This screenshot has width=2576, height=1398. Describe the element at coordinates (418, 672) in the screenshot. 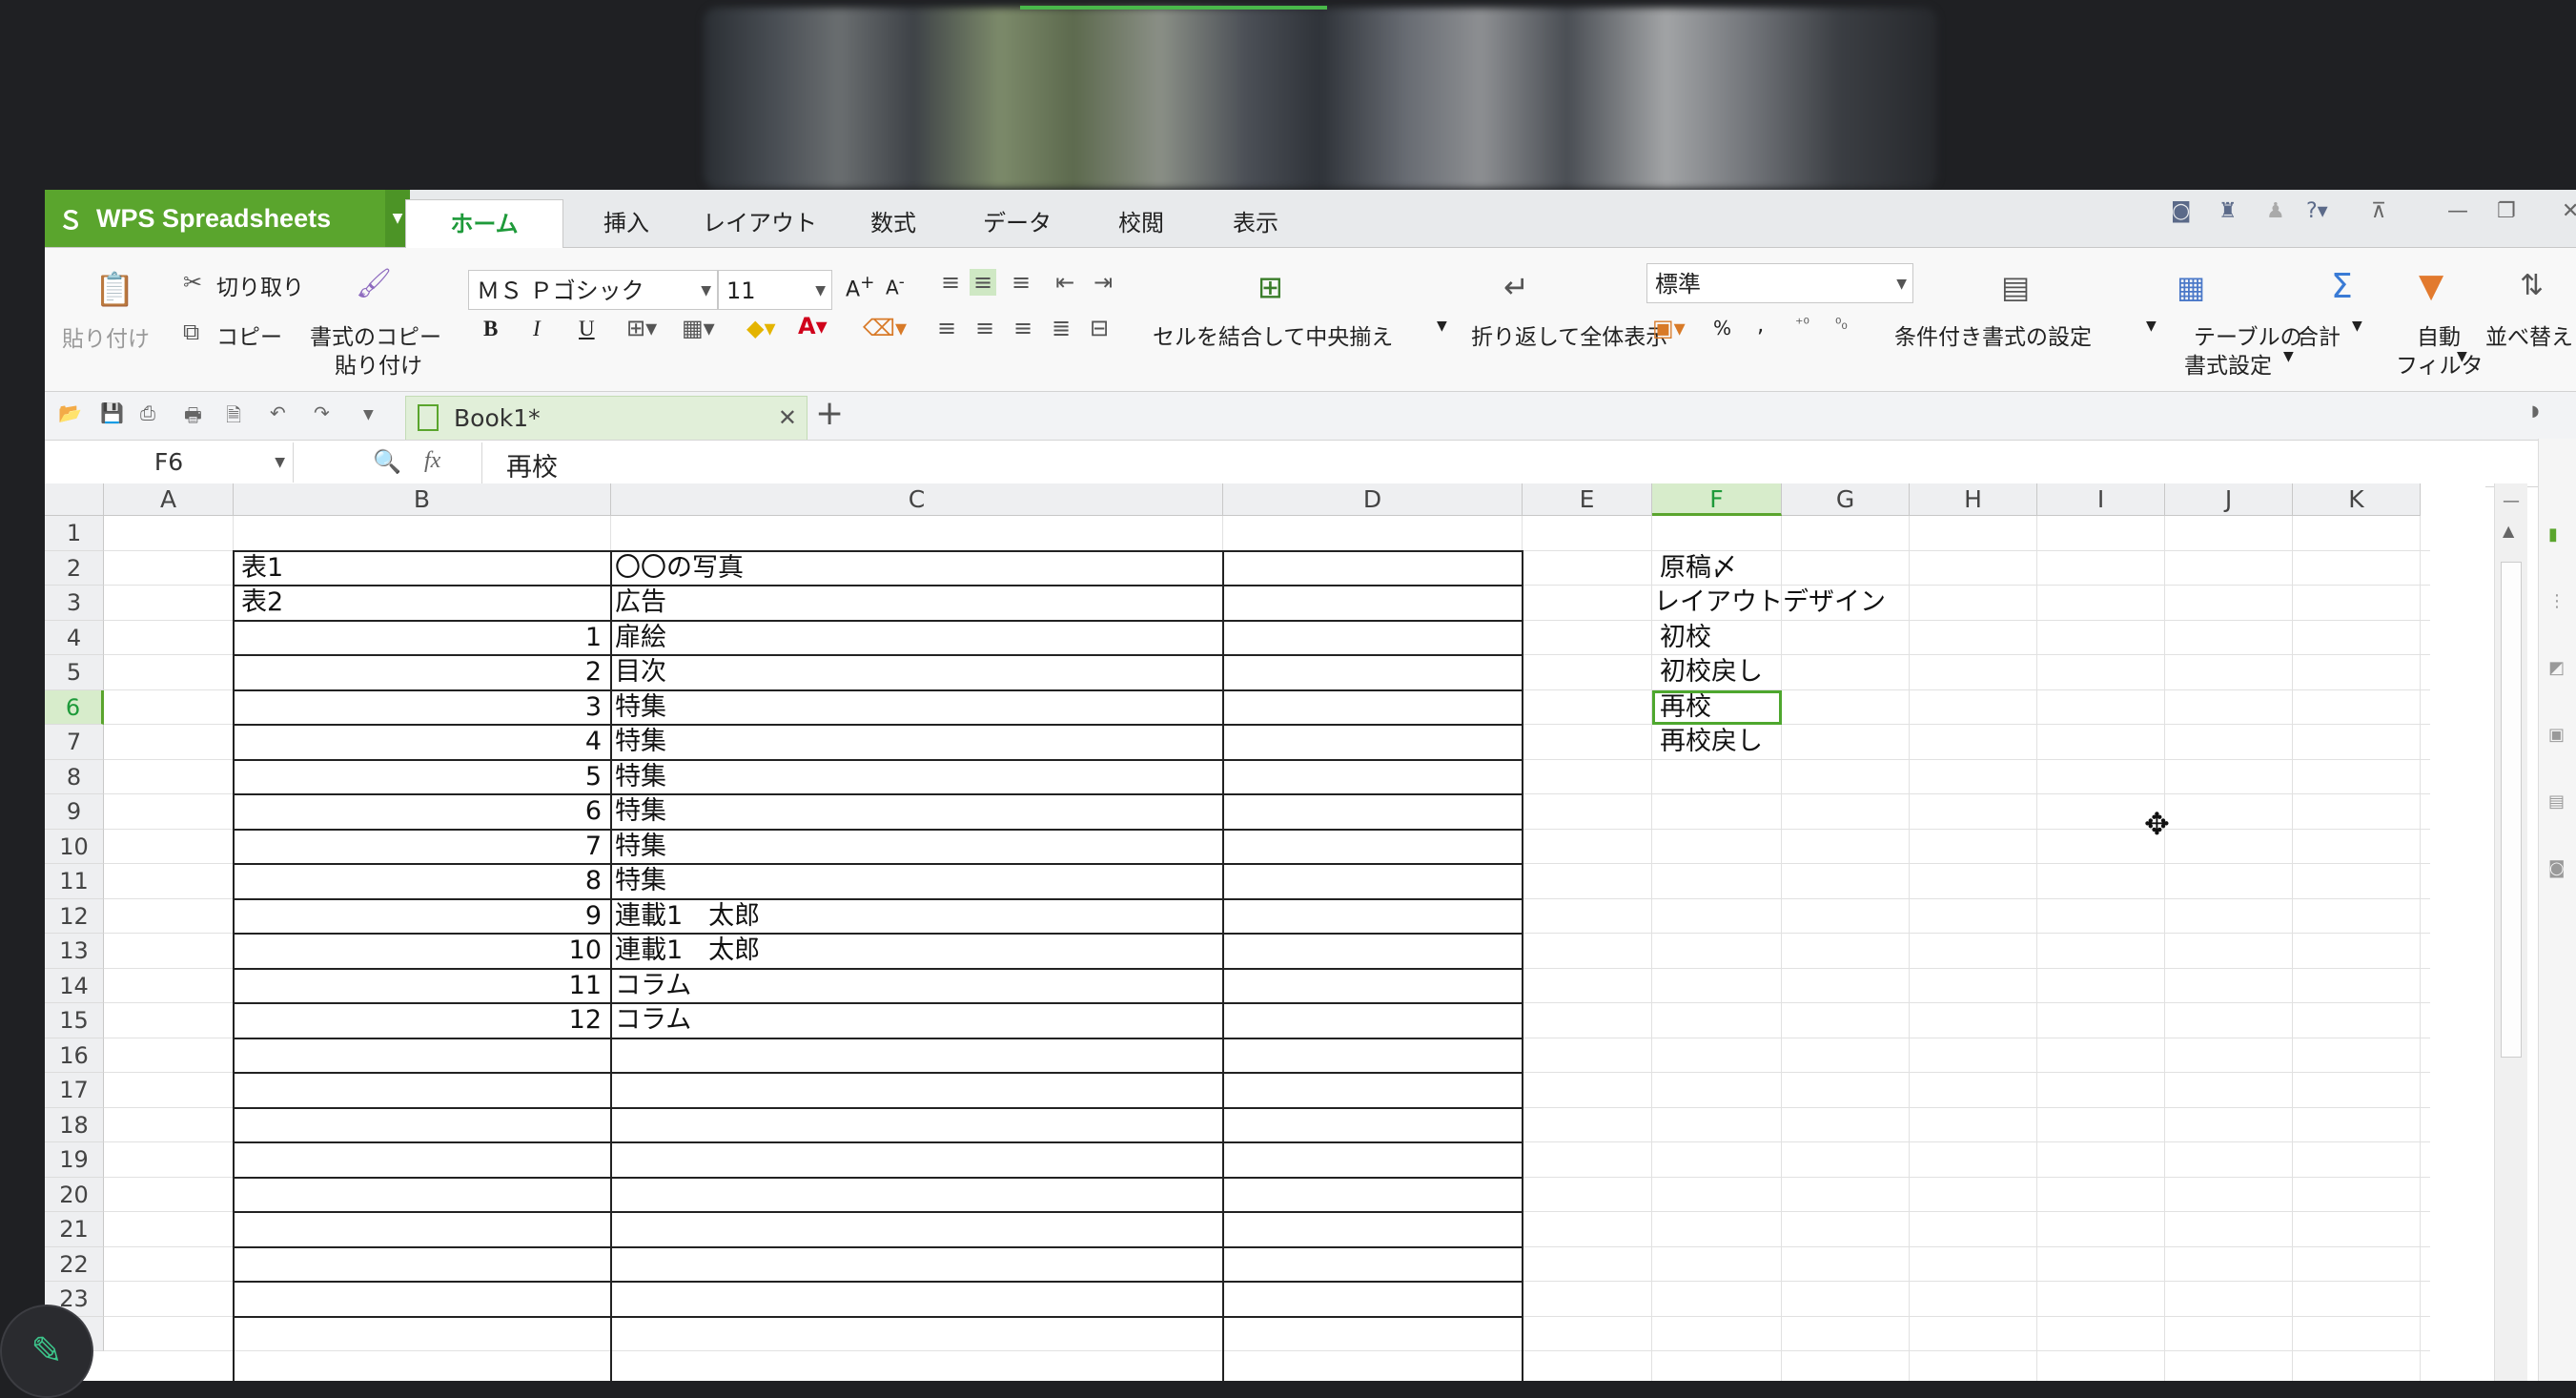

I see `table-cell-b: 2` at that location.